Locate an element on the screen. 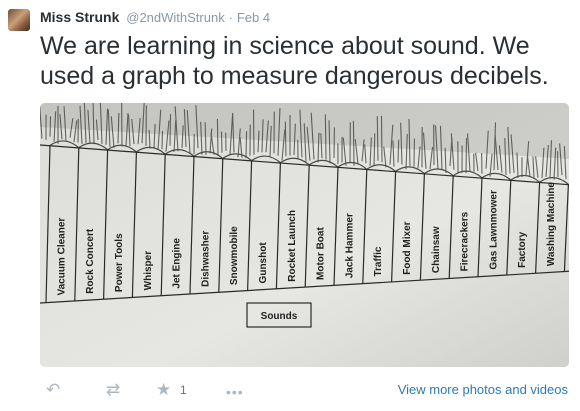  x-axis-label: Washing Machine is located at coordinates (551, 224).